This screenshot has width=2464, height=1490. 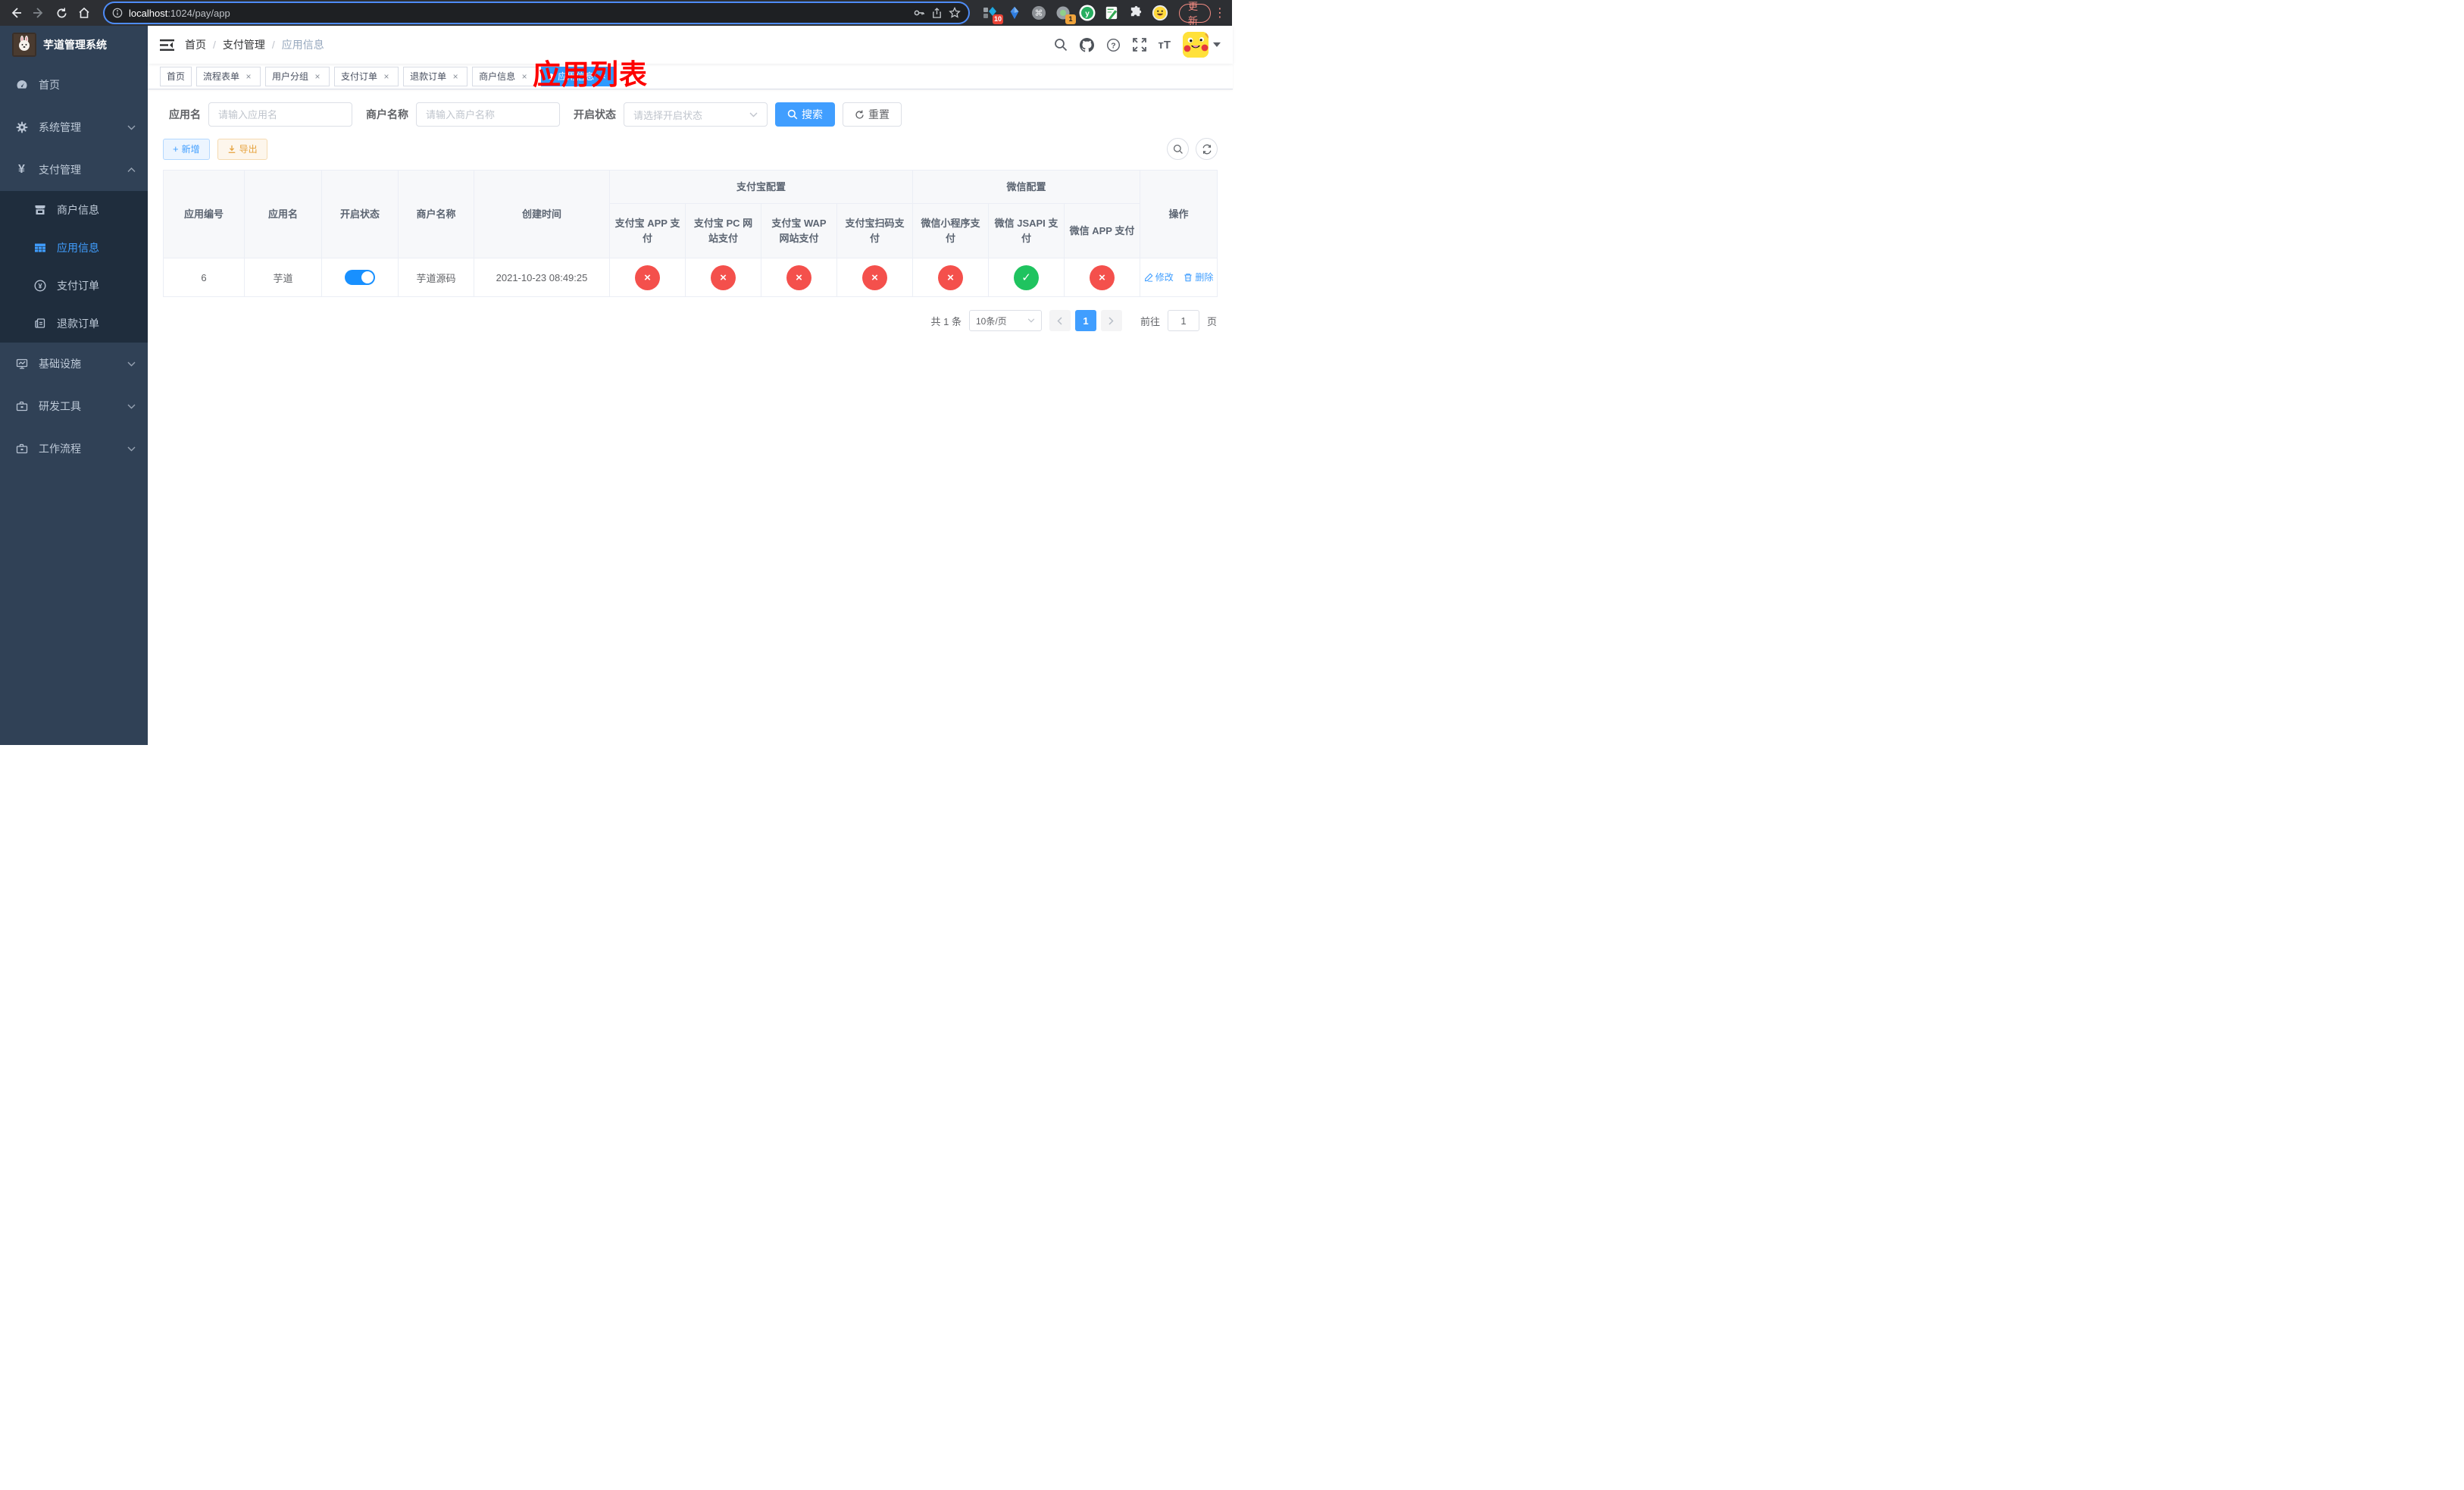 What do you see at coordinates (117, 13) in the screenshot?
I see `site-info-icon` at bounding box center [117, 13].